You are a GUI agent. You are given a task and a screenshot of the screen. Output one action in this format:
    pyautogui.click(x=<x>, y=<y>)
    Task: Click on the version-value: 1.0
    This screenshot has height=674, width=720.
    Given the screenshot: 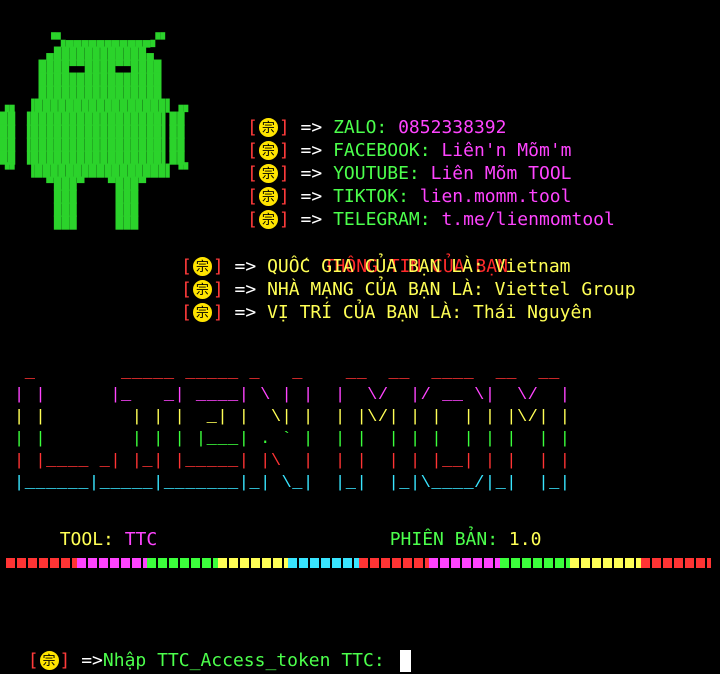 What is the action you would take?
    pyautogui.click(x=525, y=539)
    